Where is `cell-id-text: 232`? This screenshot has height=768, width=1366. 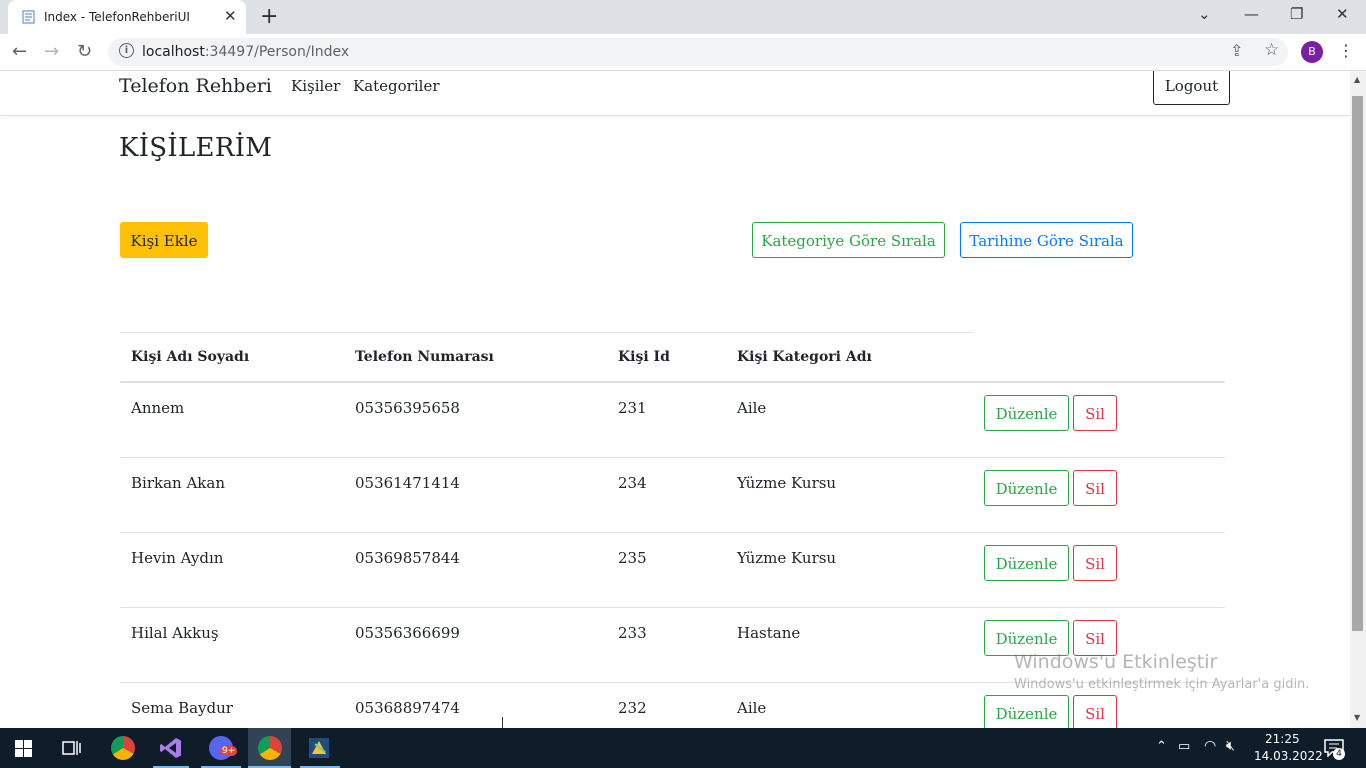 cell-id-text: 232 is located at coordinates (632, 708).